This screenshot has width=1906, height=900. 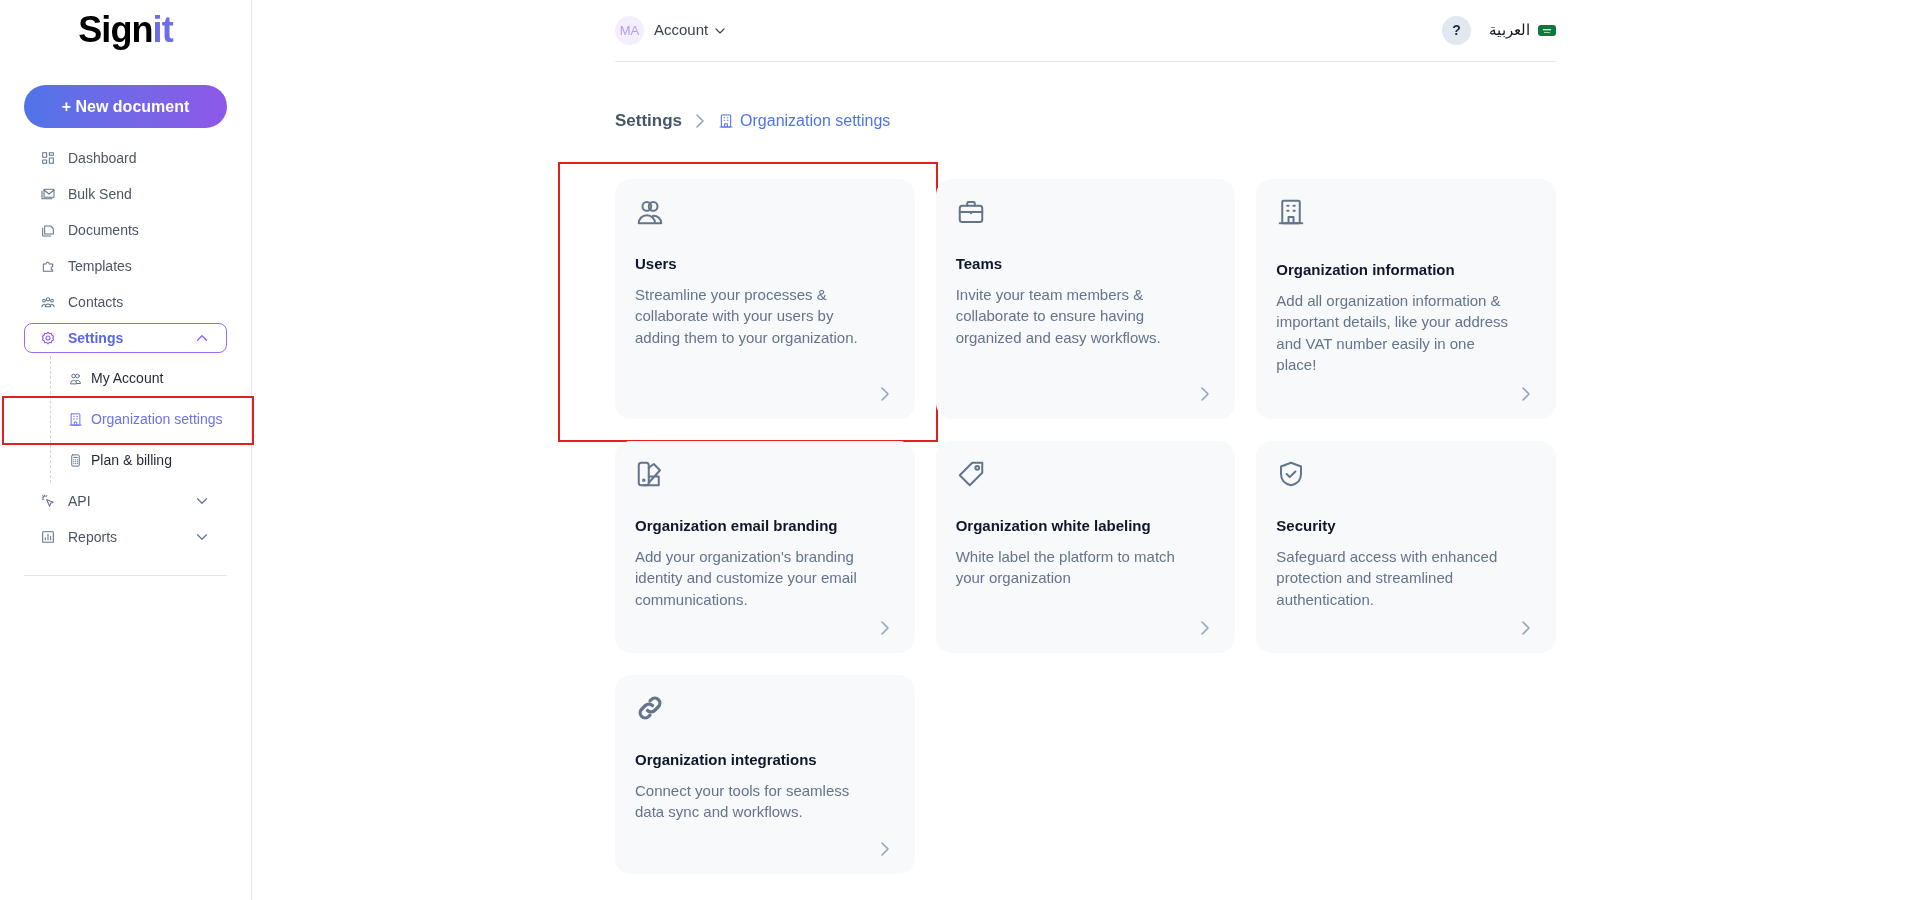 I want to click on sidebar-item: Documents, so click(x=125, y=230).